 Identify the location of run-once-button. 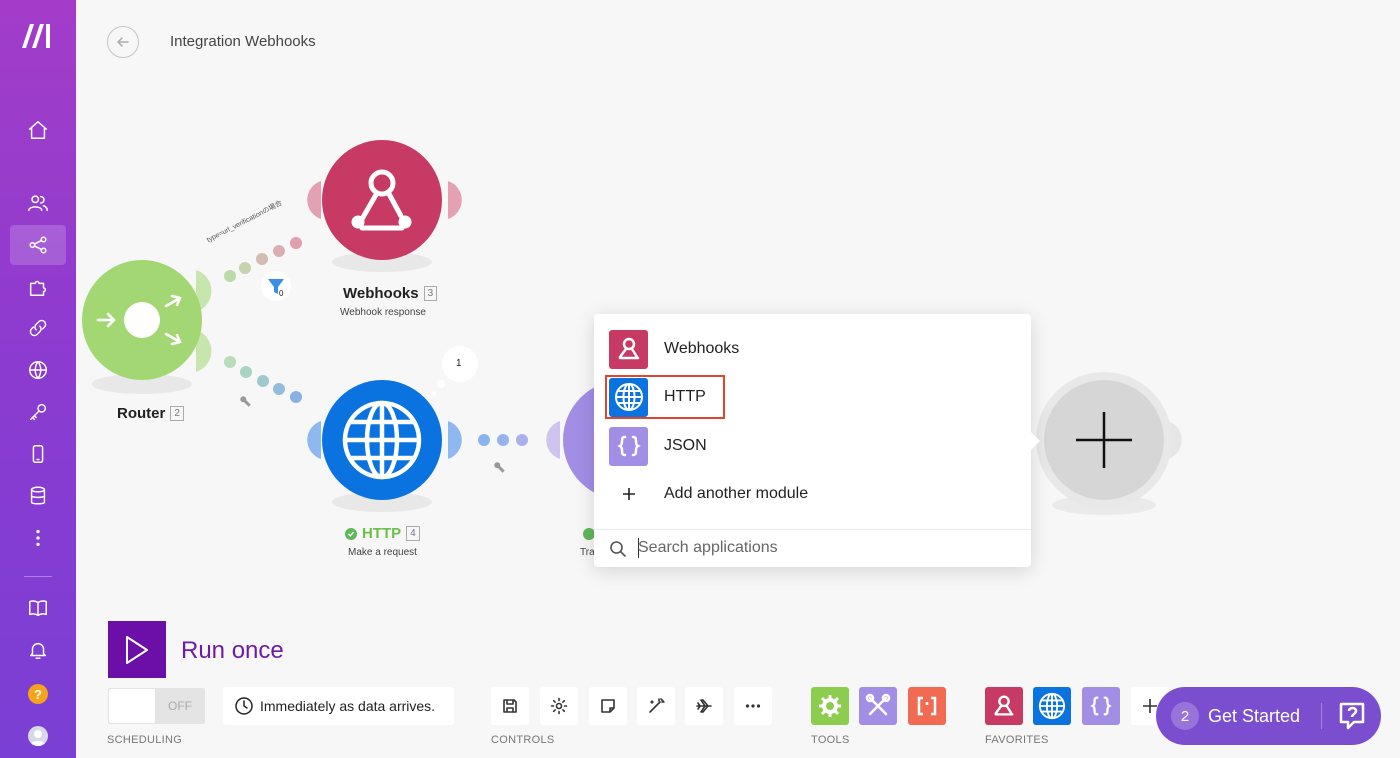
(137, 649).